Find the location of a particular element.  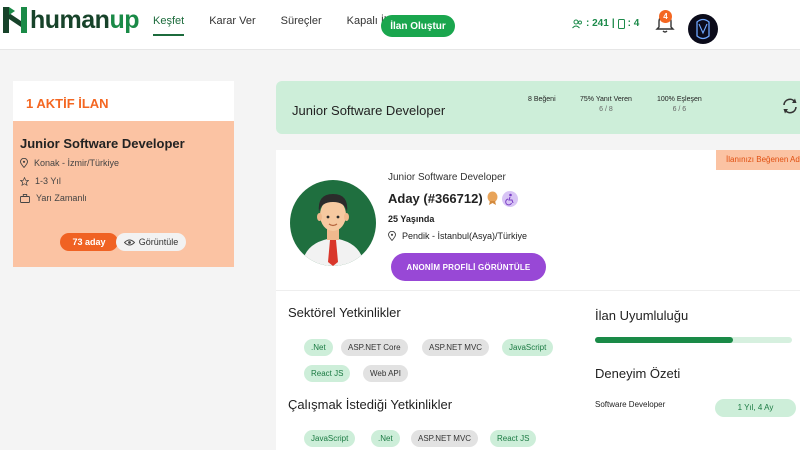

star-icon is located at coordinates (24, 181).